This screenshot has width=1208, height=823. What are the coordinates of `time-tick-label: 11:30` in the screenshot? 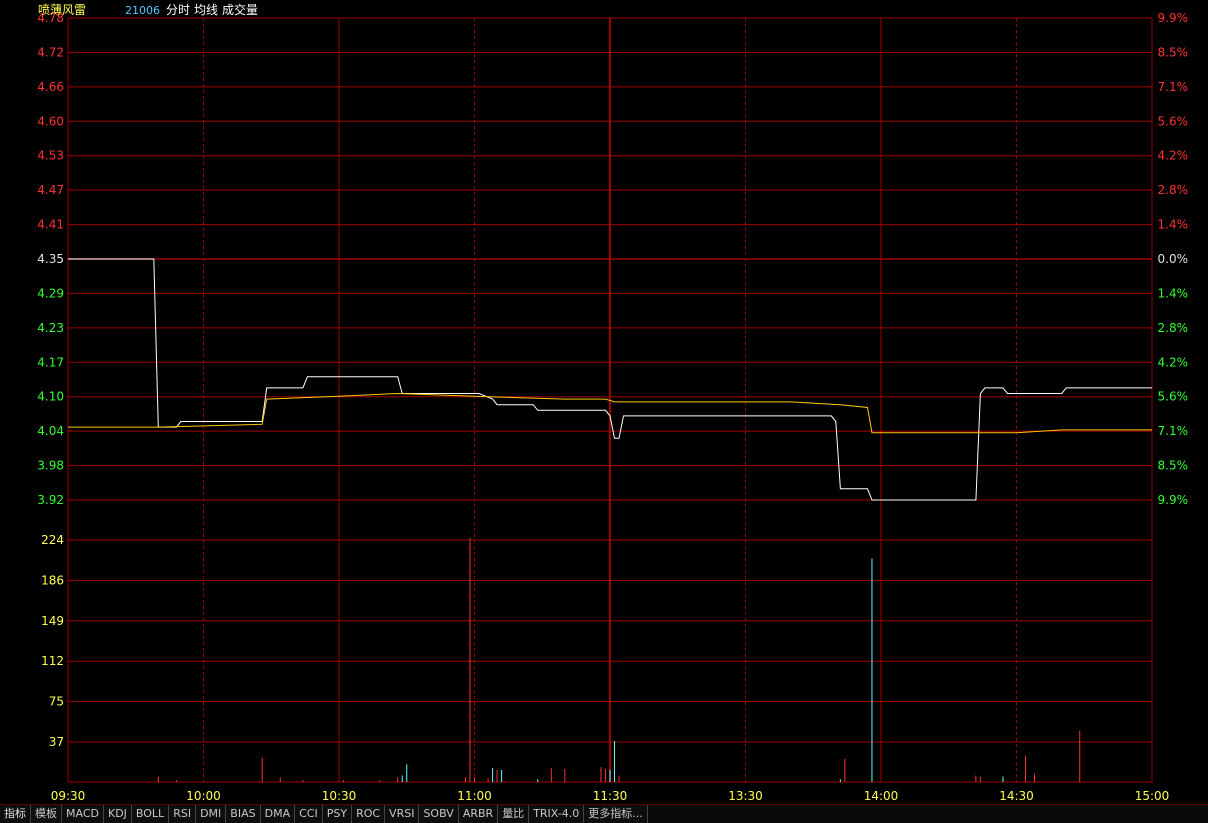 It's located at (610, 796).